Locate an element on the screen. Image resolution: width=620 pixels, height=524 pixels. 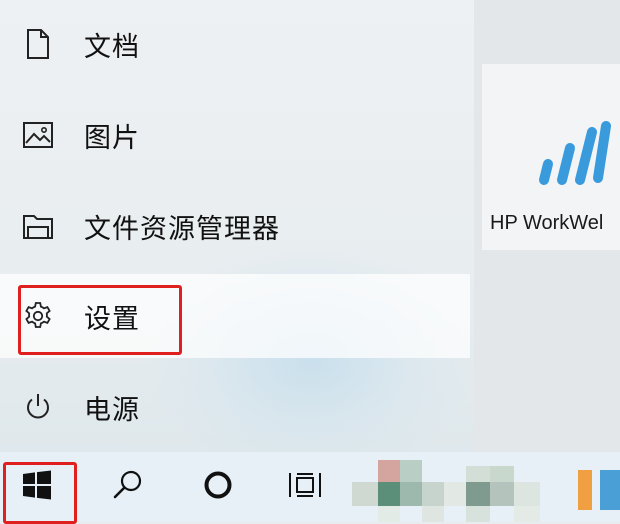
cortana-button is located at coordinates (218, 487).